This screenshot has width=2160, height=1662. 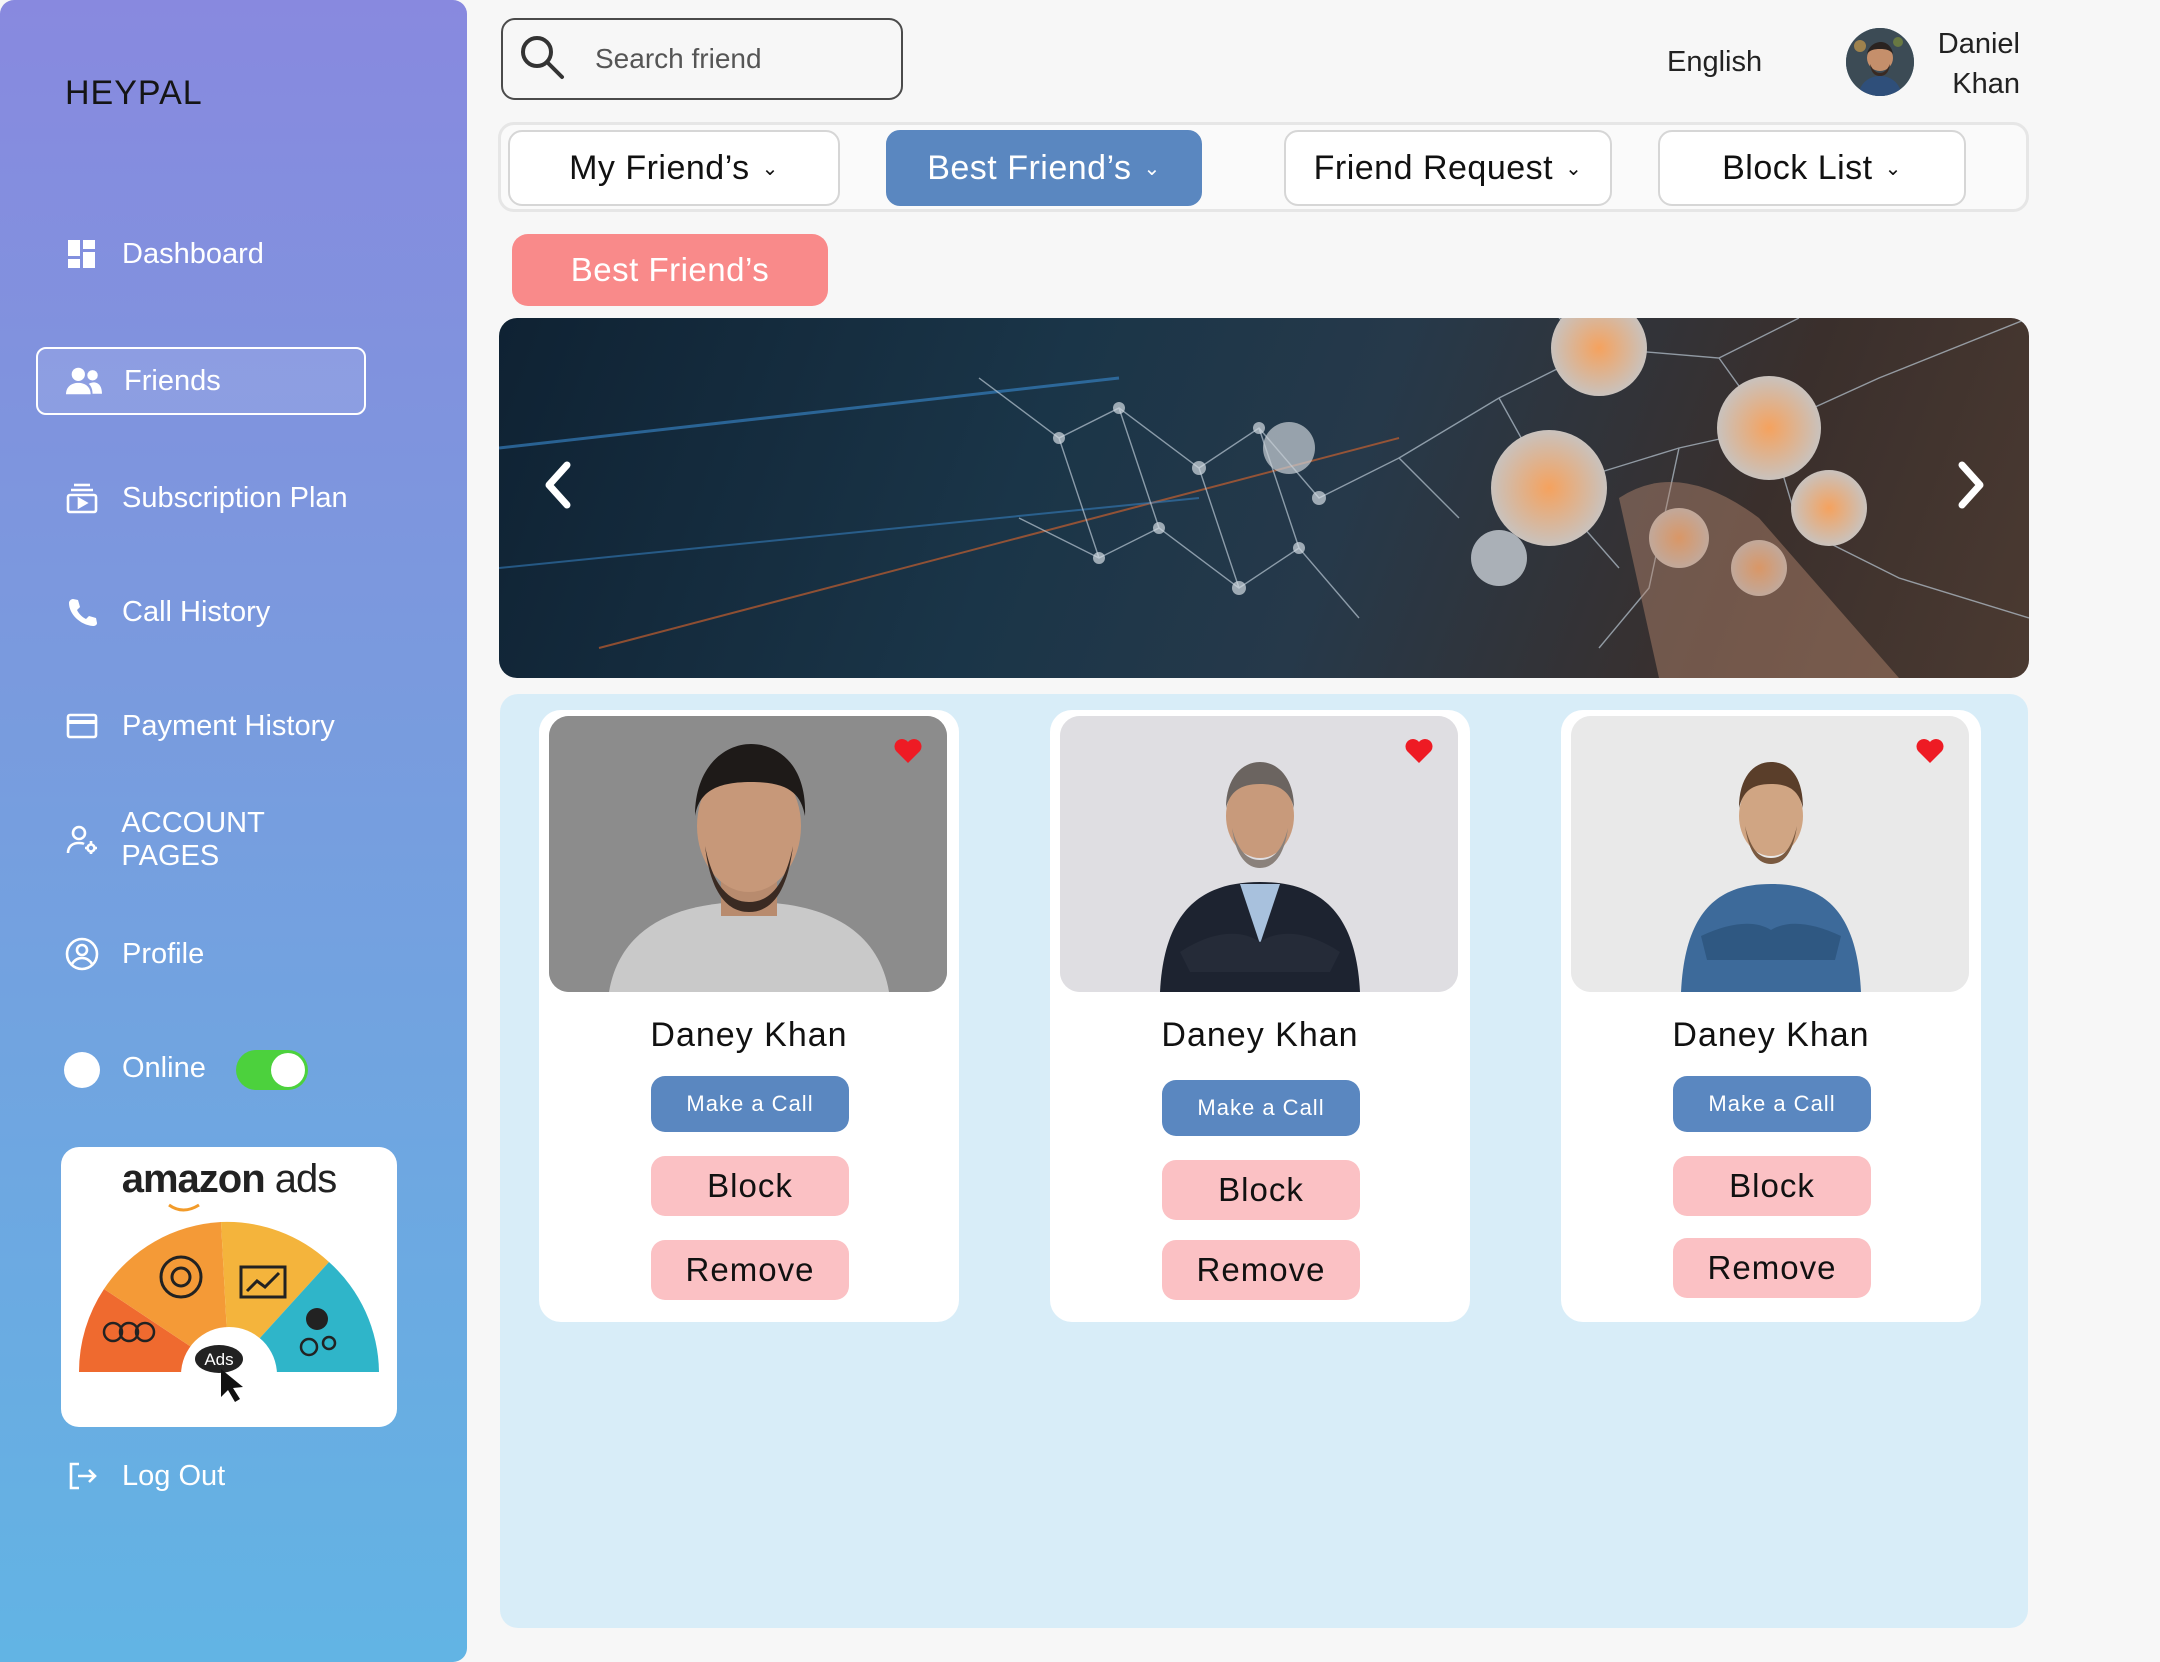 What do you see at coordinates (1714, 62) in the screenshot?
I see `language-selector: English` at bounding box center [1714, 62].